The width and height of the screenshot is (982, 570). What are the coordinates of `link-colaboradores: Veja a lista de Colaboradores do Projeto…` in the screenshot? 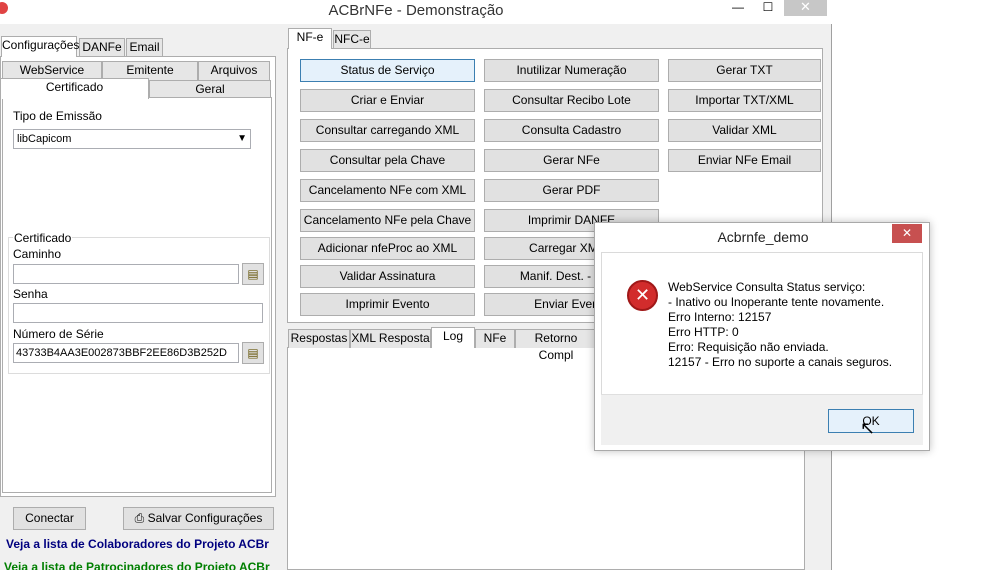 It's located at (137, 544).